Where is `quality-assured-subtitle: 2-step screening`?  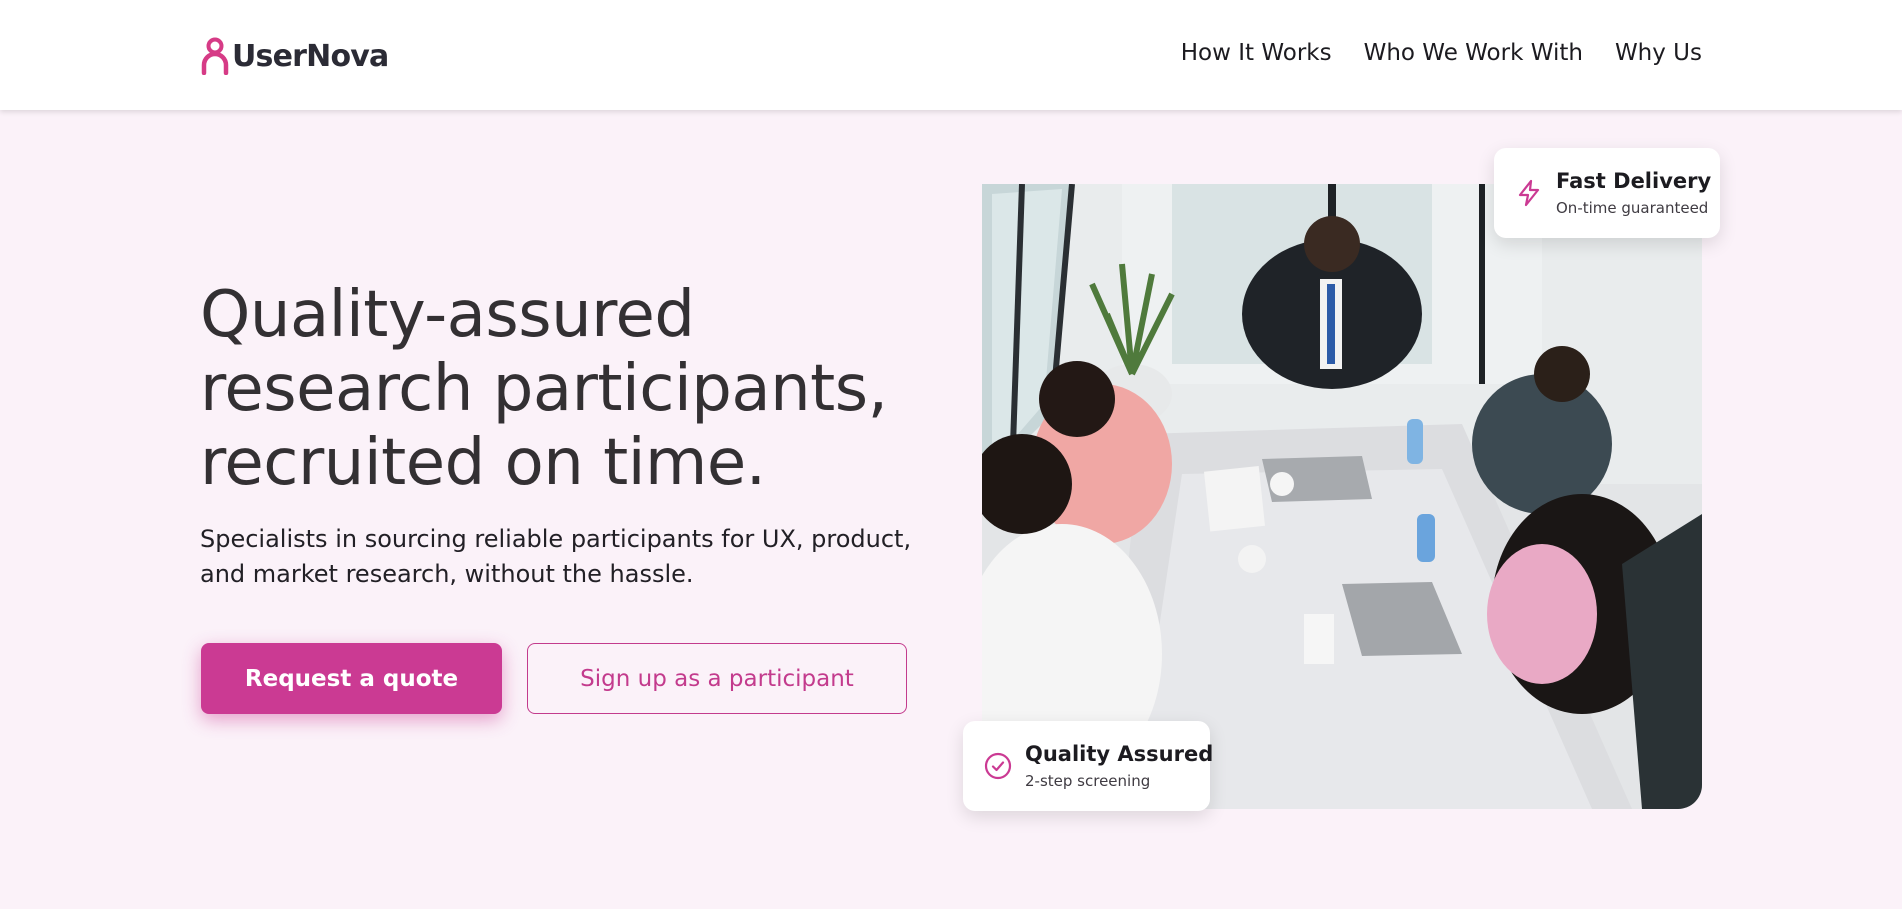 quality-assured-subtitle: 2-step screening is located at coordinates (1088, 781).